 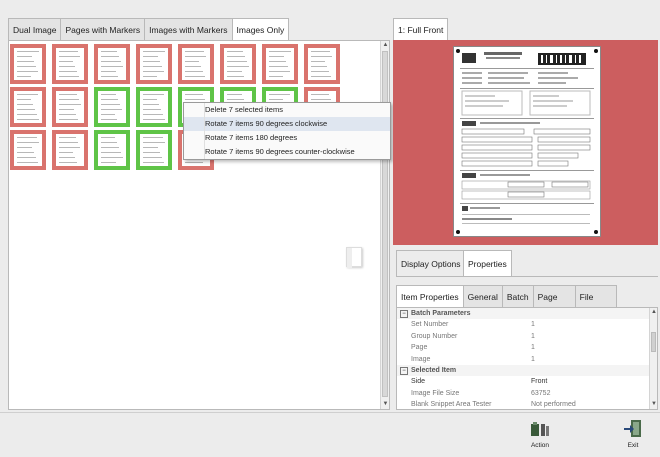 I want to click on tab-page: Page, so click(x=554, y=296).